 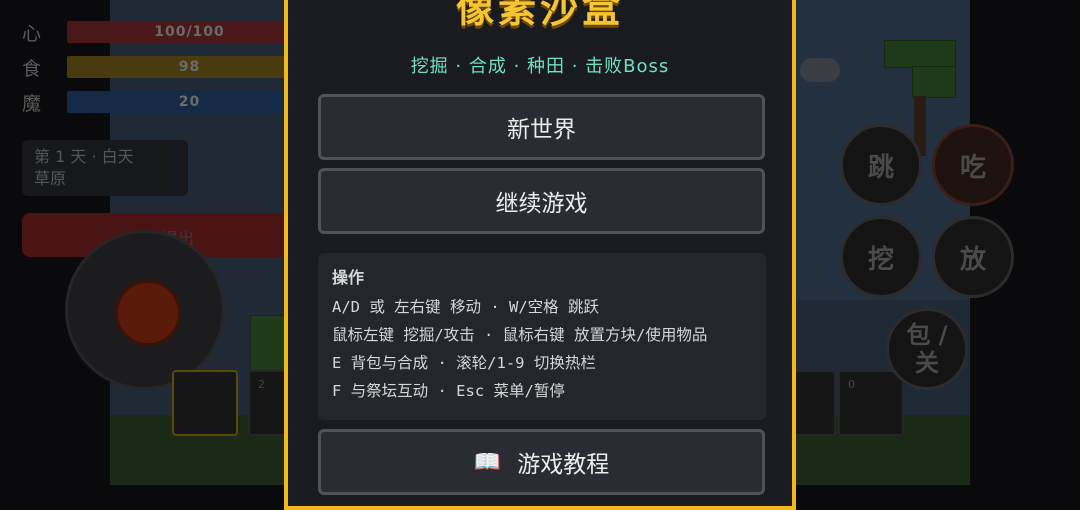 I want to click on tutorial-button: 📖 游戏教程, so click(x=541, y=462).